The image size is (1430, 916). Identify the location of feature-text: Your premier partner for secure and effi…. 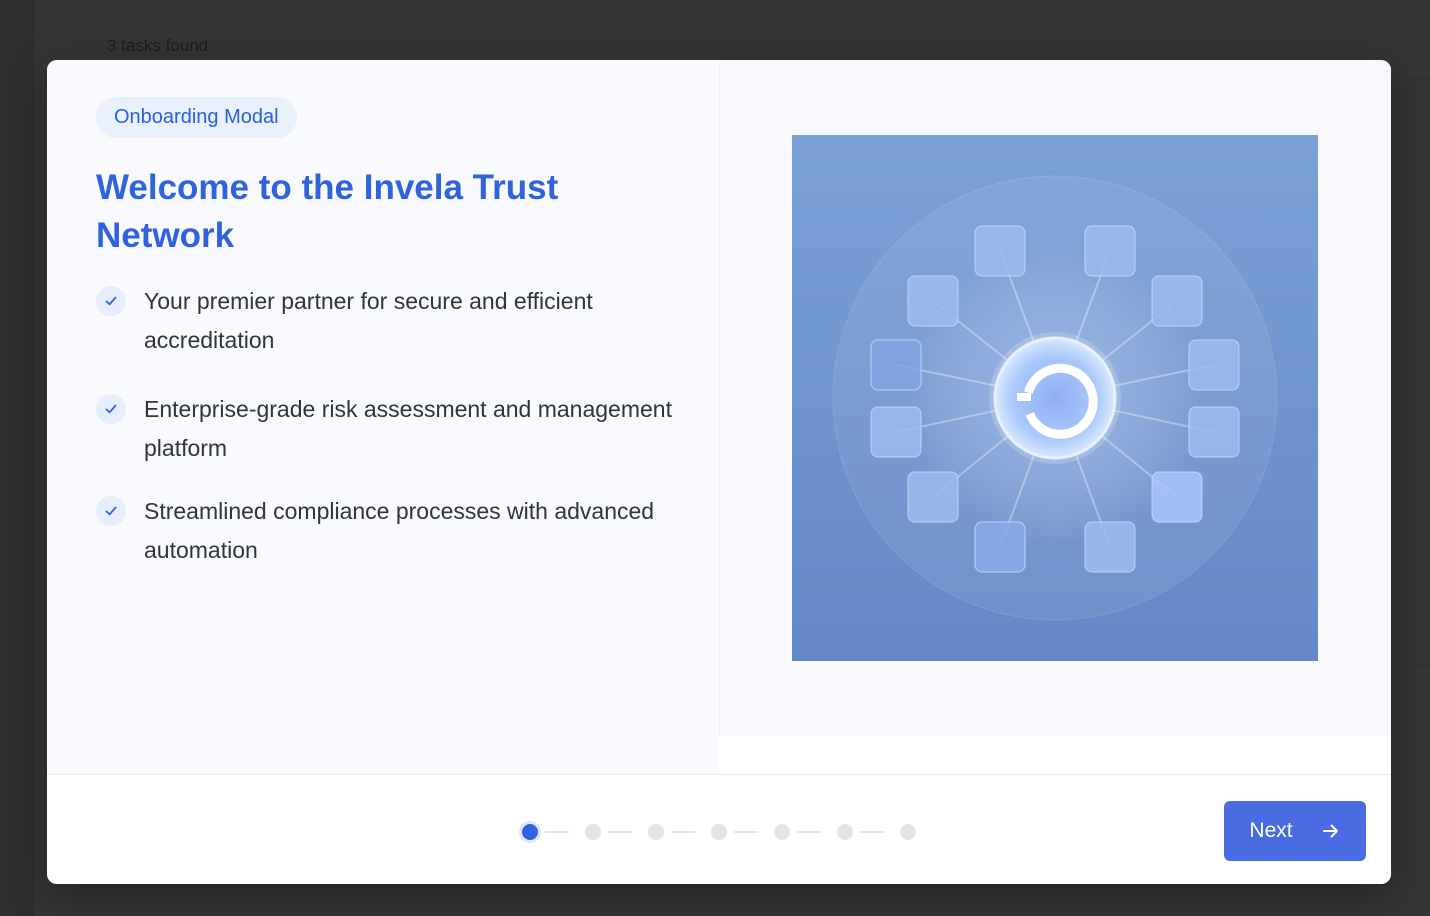
(368, 320).